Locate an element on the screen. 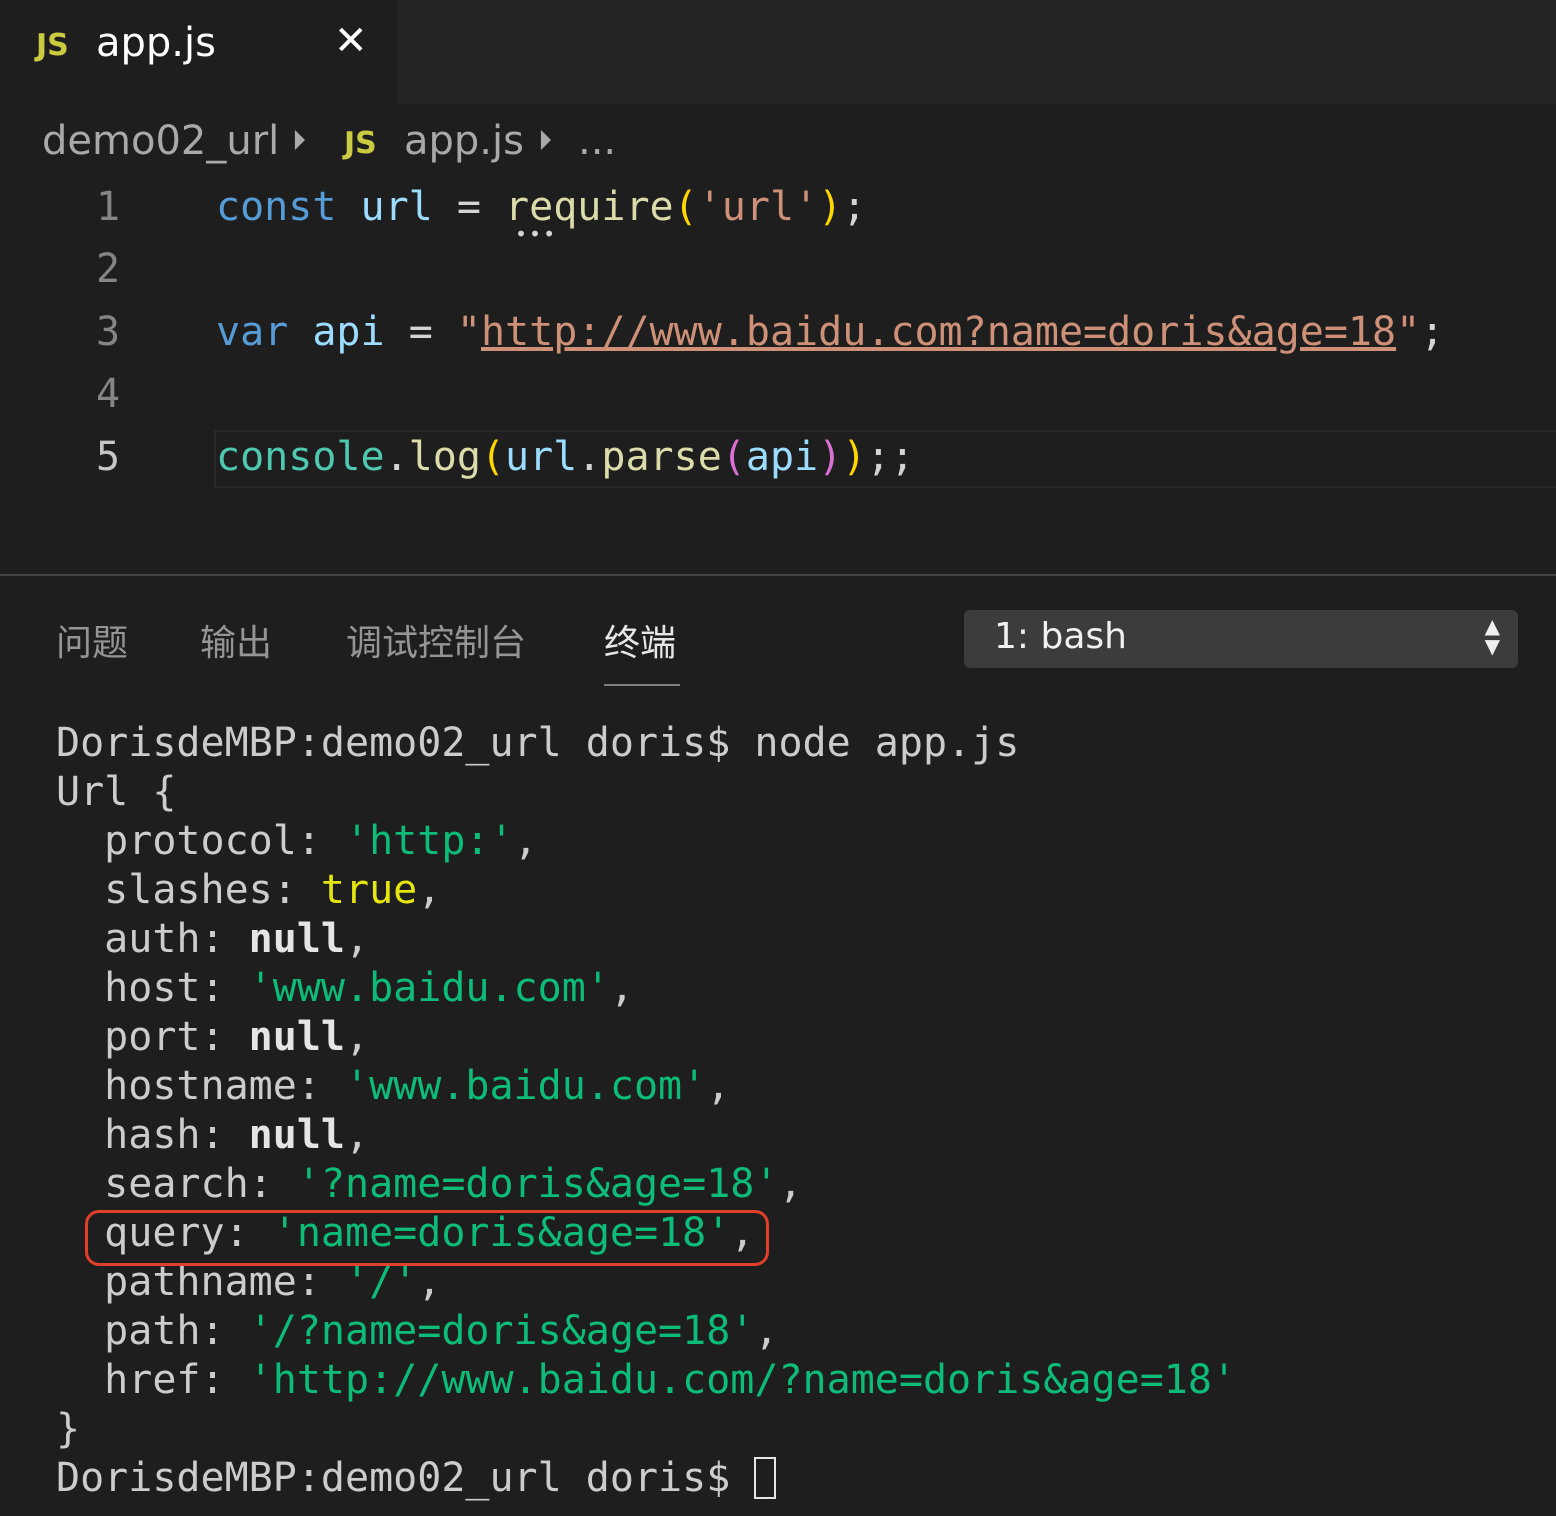  terminal-cursor is located at coordinates (765, 1478).